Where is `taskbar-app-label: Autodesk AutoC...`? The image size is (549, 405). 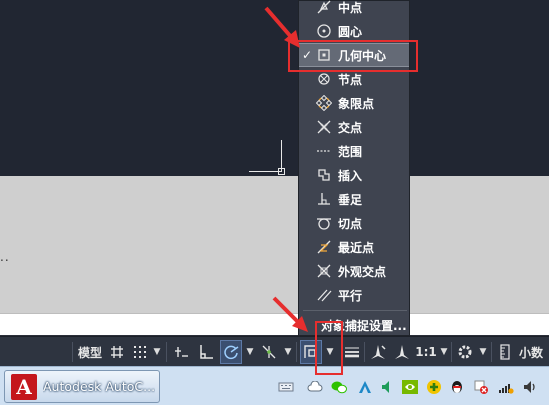
taskbar-app-label: Autodesk AutoC... is located at coordinates (99, 386).